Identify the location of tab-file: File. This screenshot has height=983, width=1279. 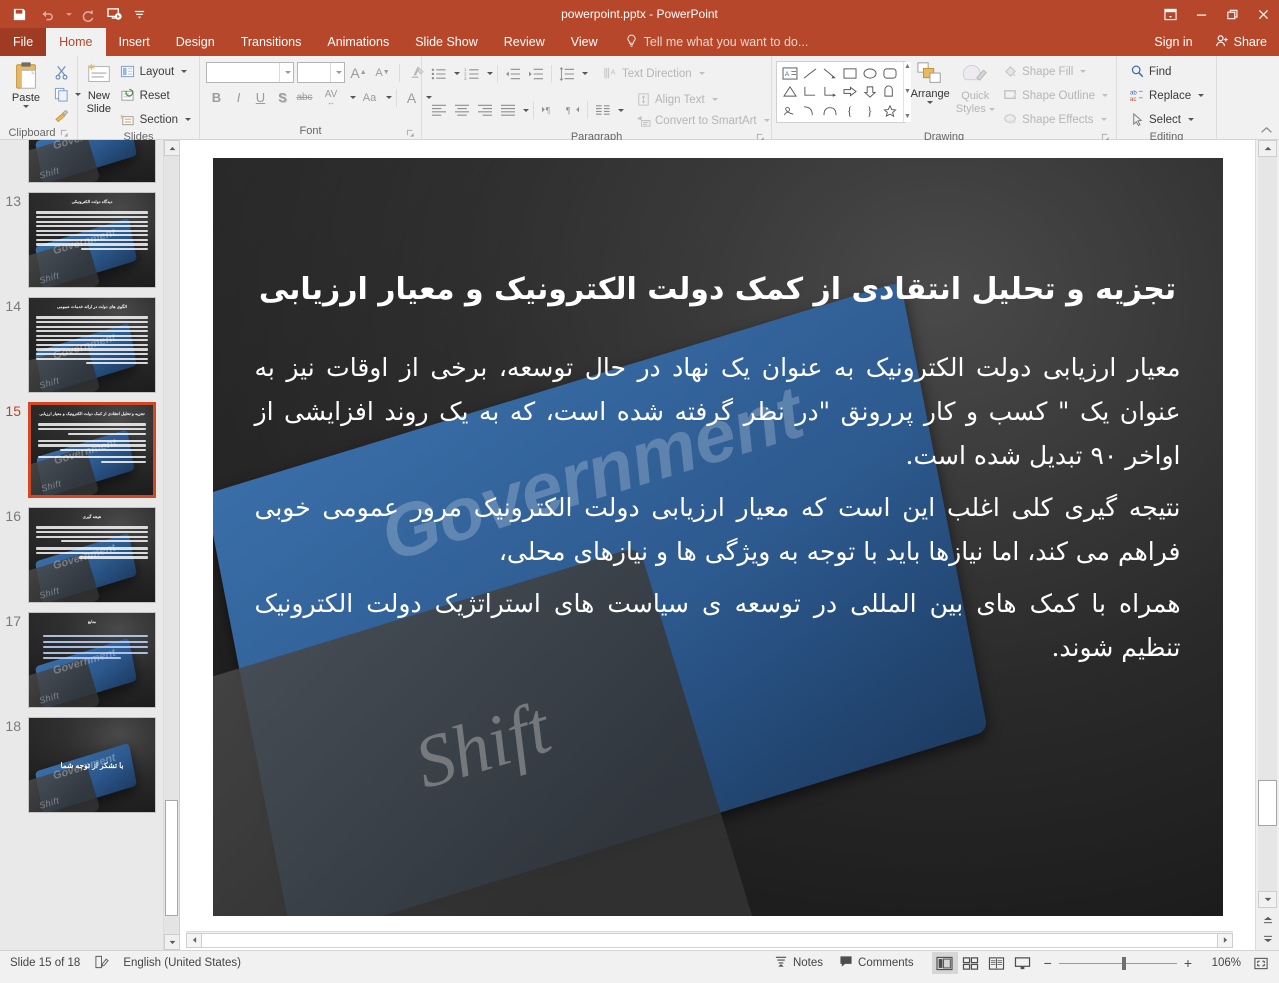
(23, 42).